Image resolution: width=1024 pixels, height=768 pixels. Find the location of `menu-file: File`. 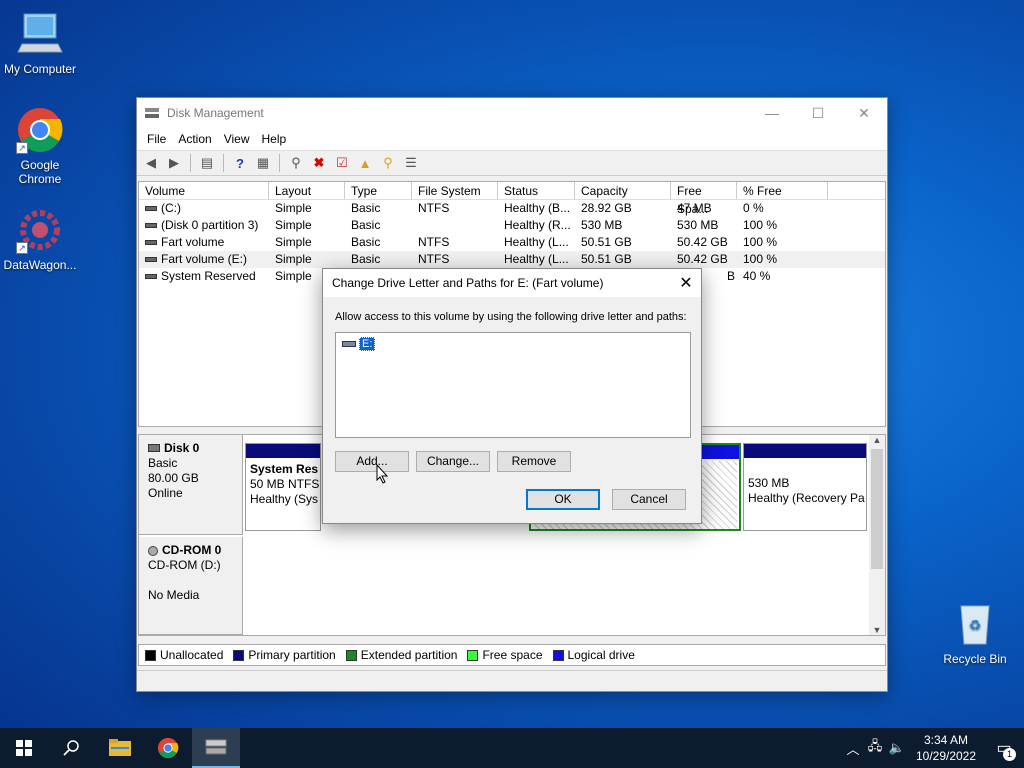

menu-file: File is located at coordinates (156, 139).